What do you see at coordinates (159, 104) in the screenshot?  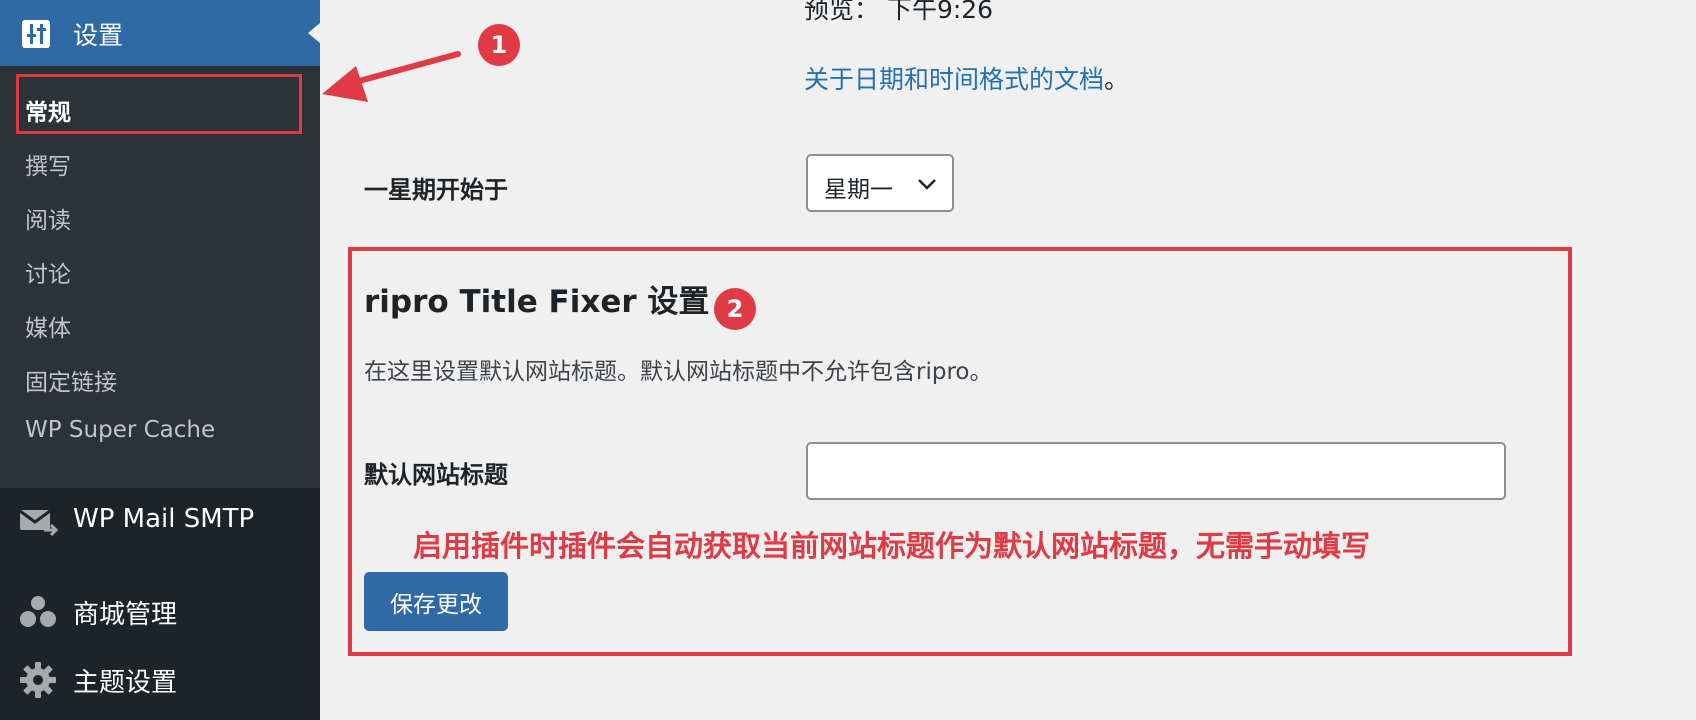 I see `annotation-box-general` at bounding box center [159, 104].